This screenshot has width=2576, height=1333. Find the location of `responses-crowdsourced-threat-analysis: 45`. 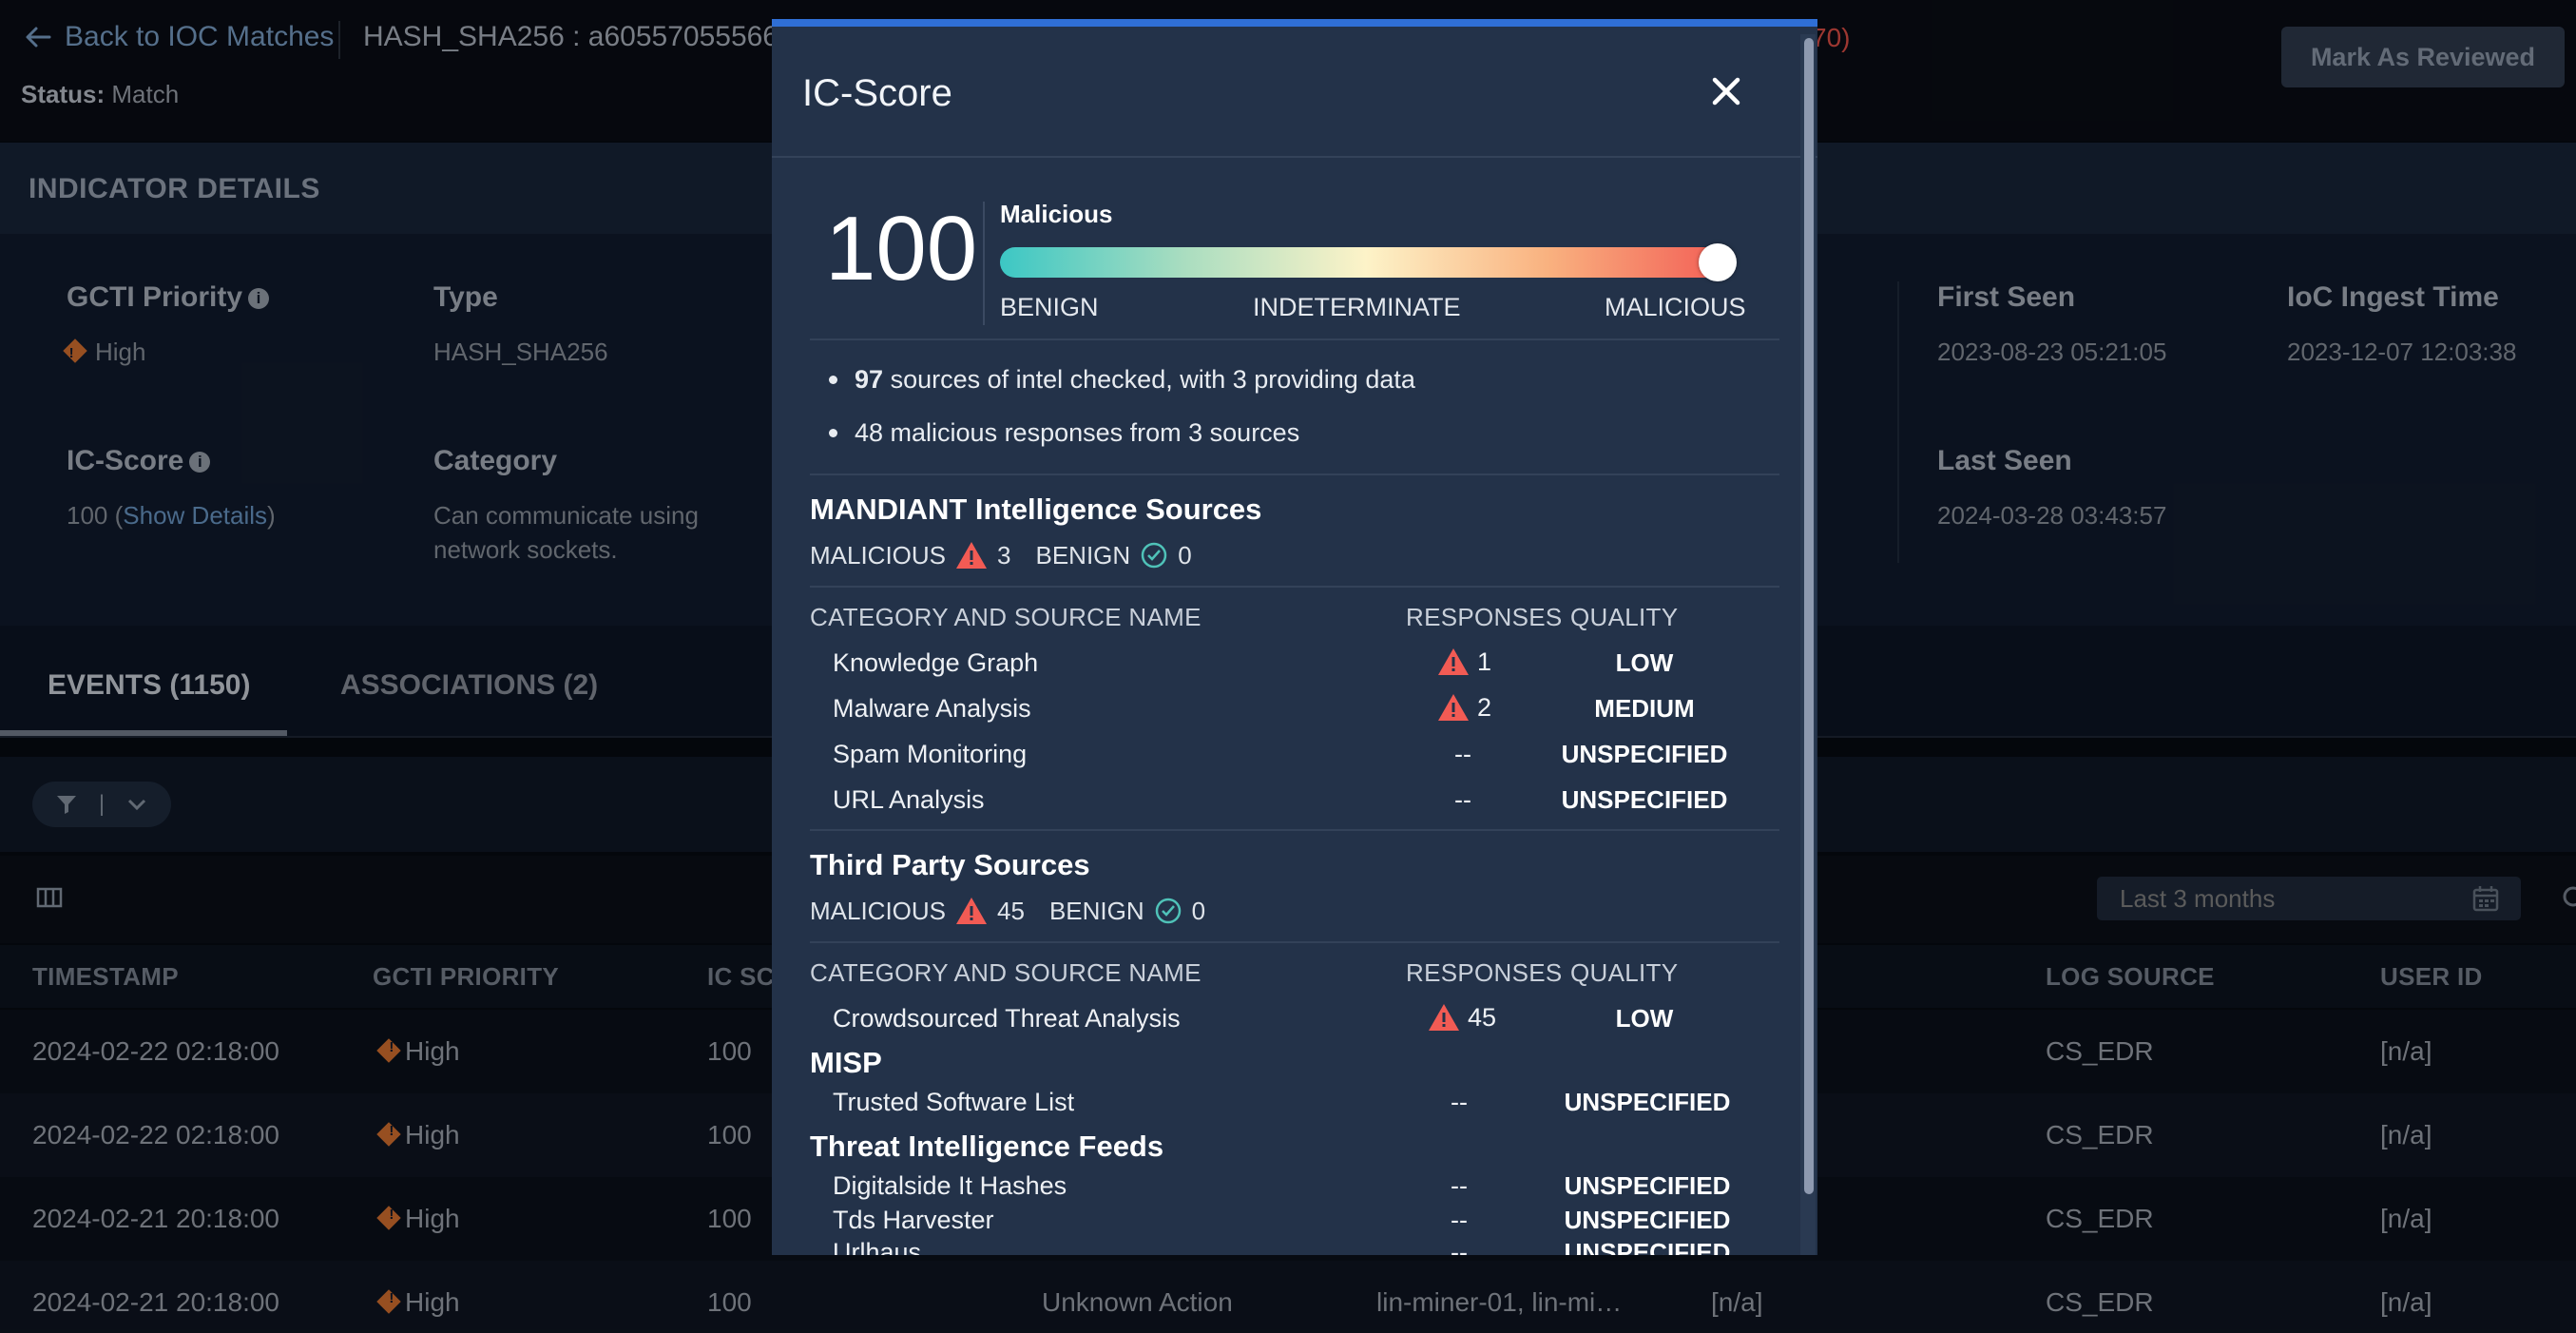

responses-crowdsourced-threat-analysis: 45 is located at coordinates (1462, 1017).